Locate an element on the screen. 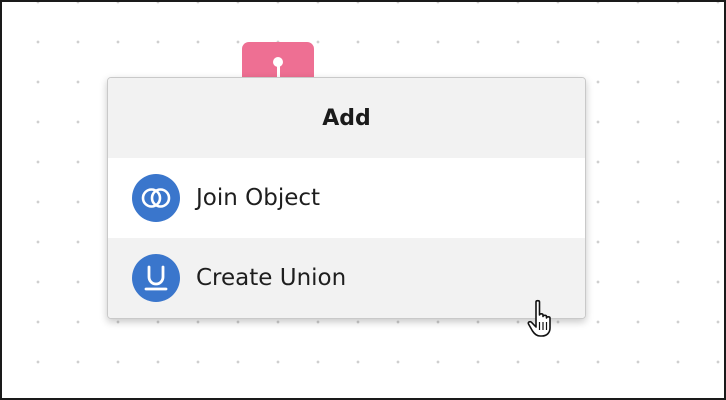 Image resolution: width=726 pixels, height=400 pixels. menu-item-join-object: Join Object is located at coordinates (346, 198).